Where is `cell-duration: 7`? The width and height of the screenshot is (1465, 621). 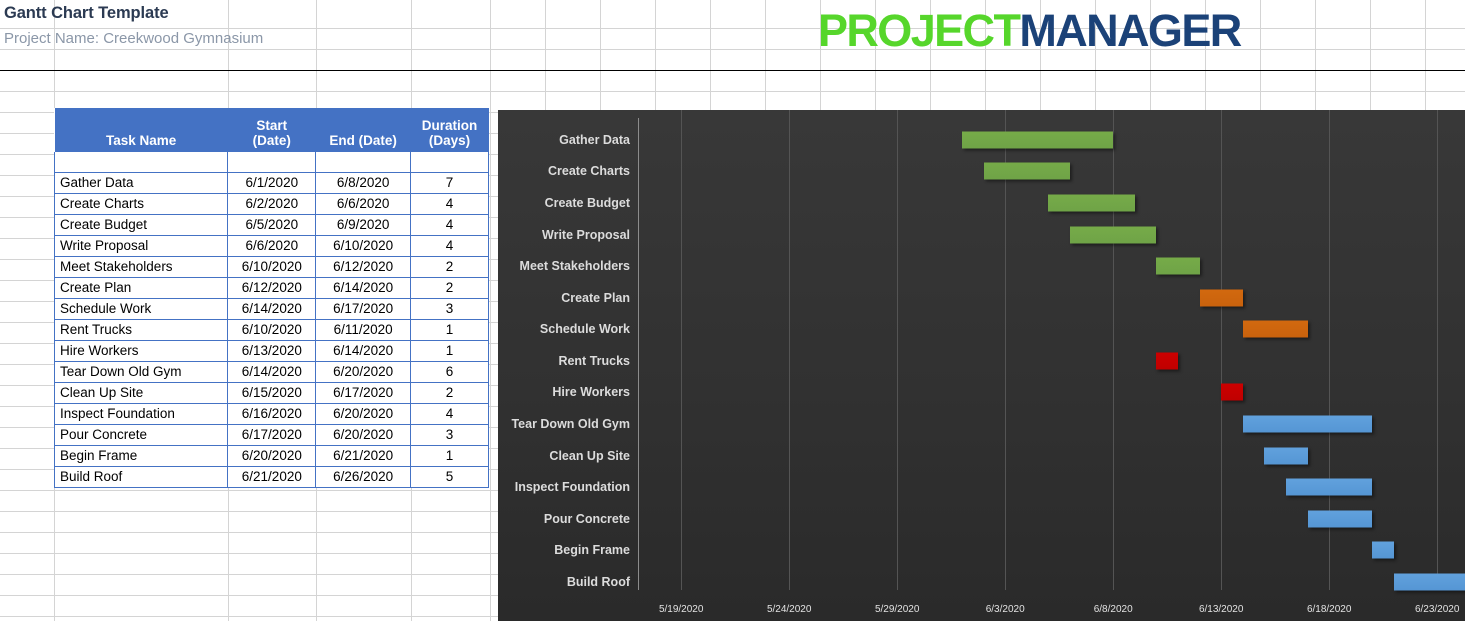
cell-duration: 7 is located at coordinates (449, 183).